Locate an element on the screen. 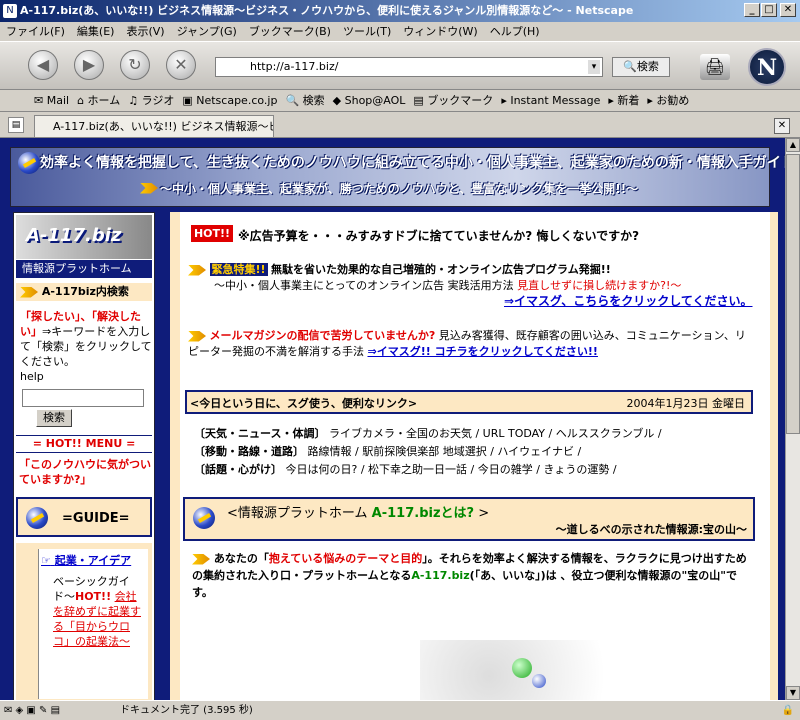  vertical-scrollbar: ▲ ▼ is located at coordinates (792, 419).